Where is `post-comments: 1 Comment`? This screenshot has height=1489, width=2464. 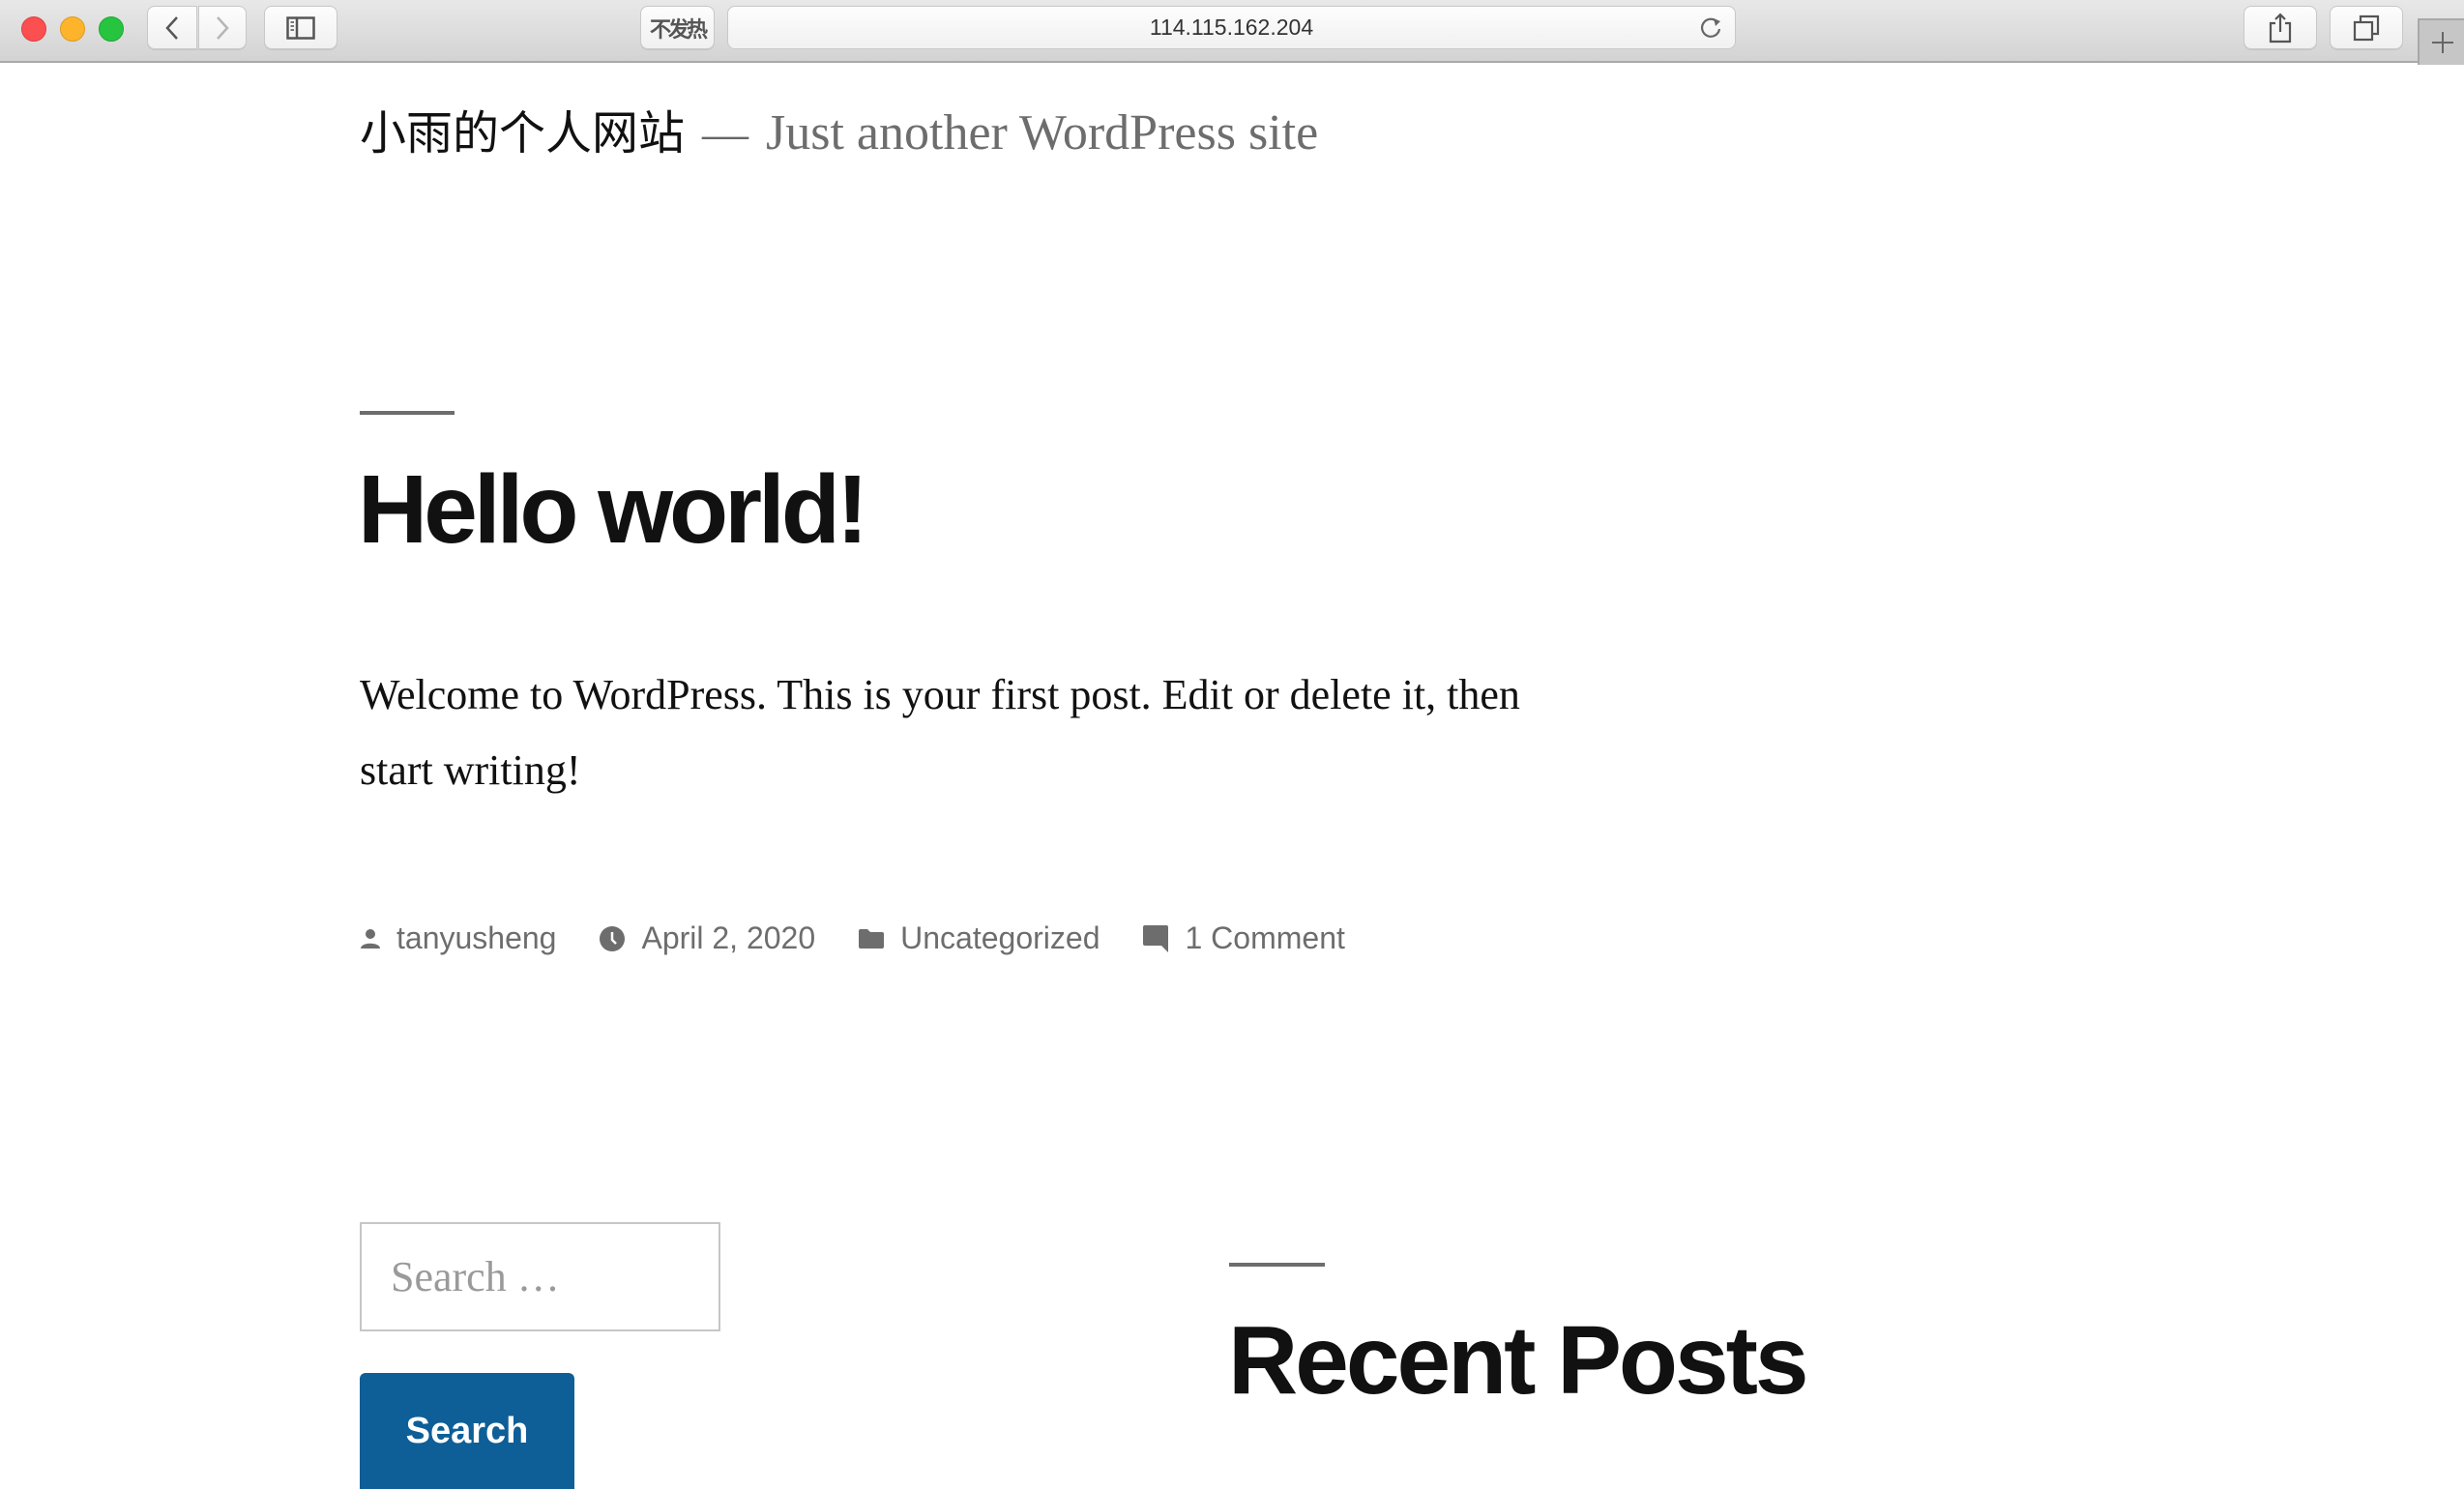 post-comments: 1 Comment is located at coordinates (1243, 938).